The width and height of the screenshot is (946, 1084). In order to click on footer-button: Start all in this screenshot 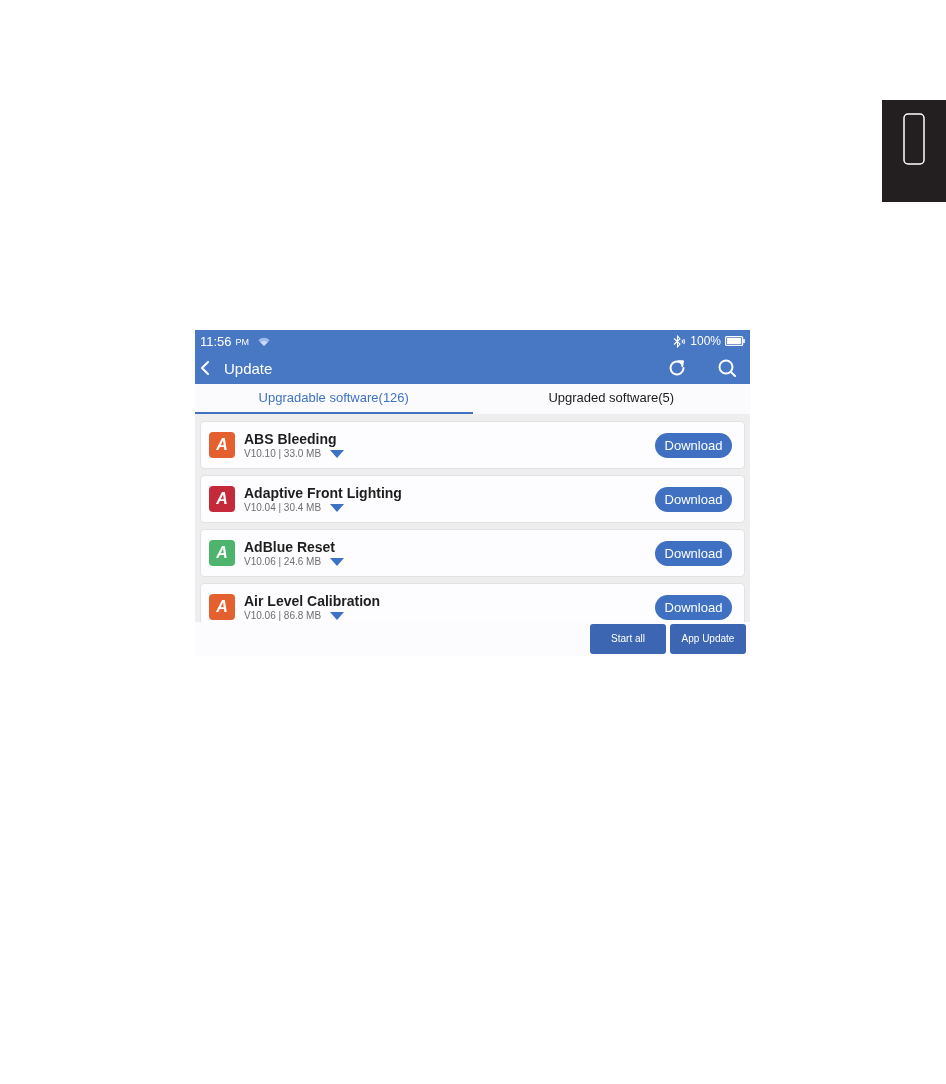, I will do `click(628, 639)`.